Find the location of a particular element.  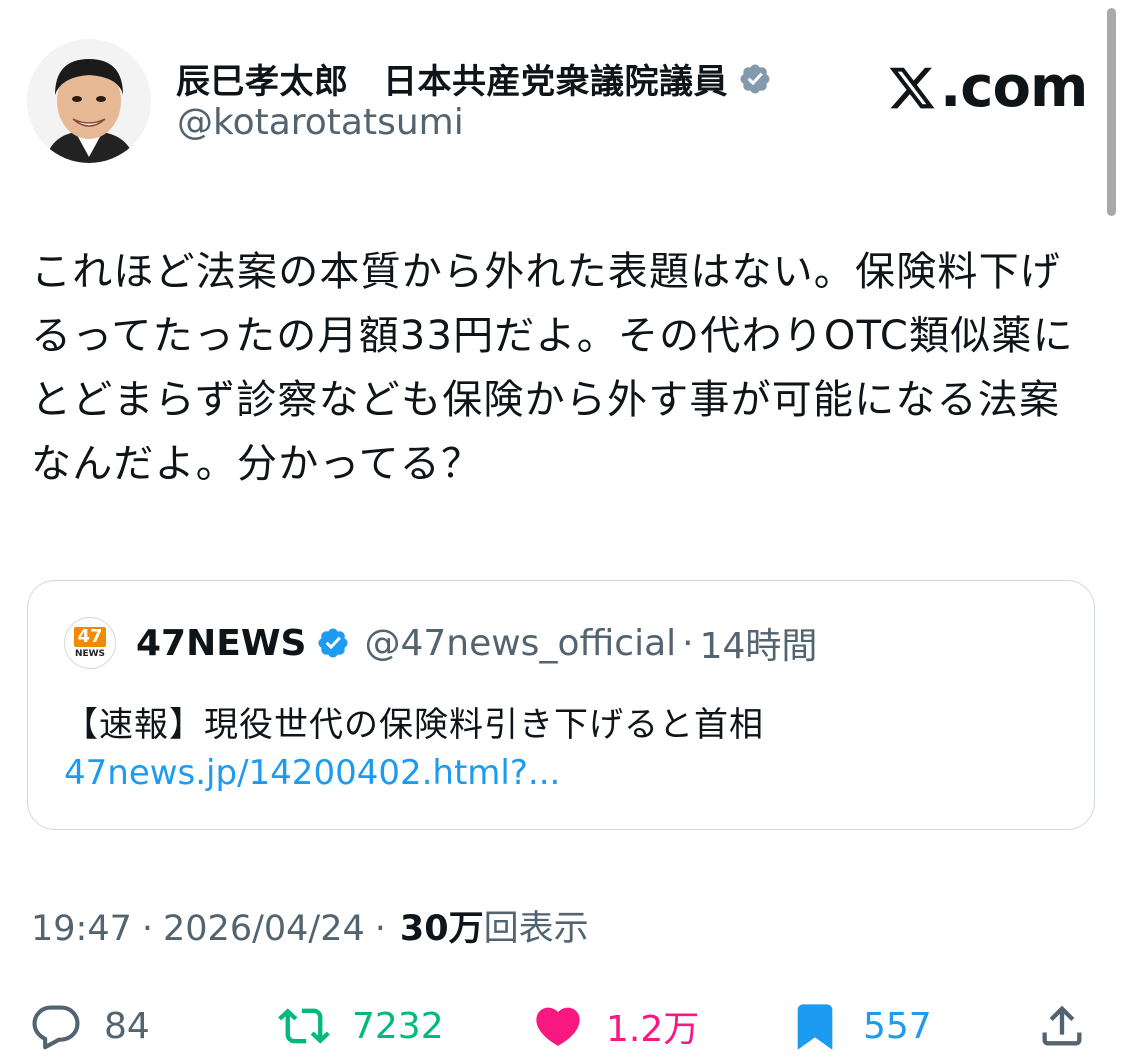

share-button is located at coordinates (1062, 1026).